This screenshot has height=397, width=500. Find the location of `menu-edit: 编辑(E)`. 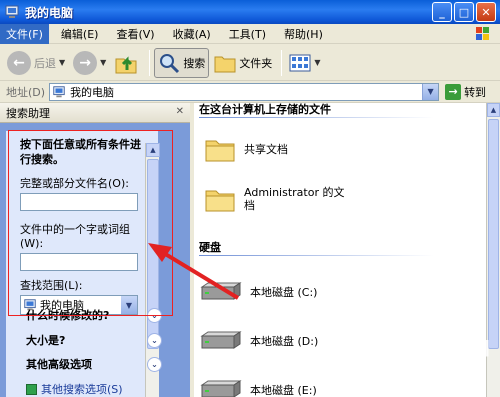

menu-edit: 编辑(E) is located at coordinates (80, 34).